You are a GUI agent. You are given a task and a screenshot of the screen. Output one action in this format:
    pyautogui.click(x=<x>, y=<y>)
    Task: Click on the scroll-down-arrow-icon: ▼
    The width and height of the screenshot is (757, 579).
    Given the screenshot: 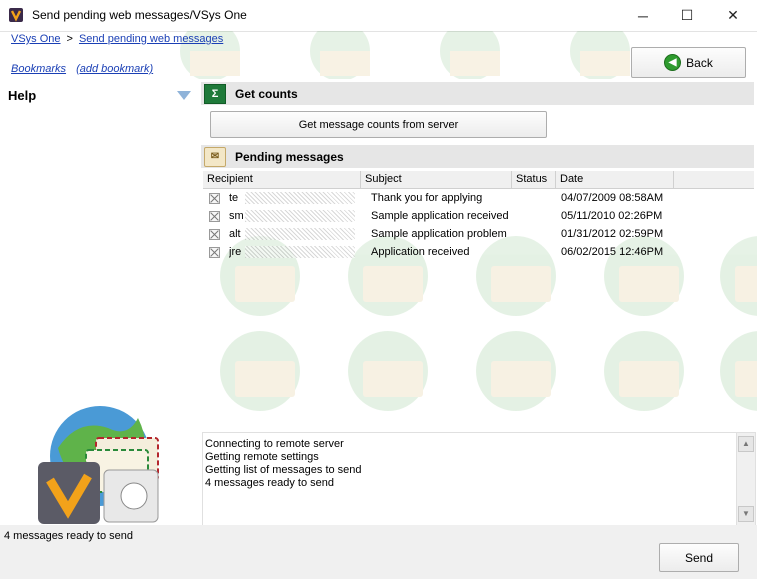 What is the action you would take?
    pyautogui.click(x=746, y=514)
    